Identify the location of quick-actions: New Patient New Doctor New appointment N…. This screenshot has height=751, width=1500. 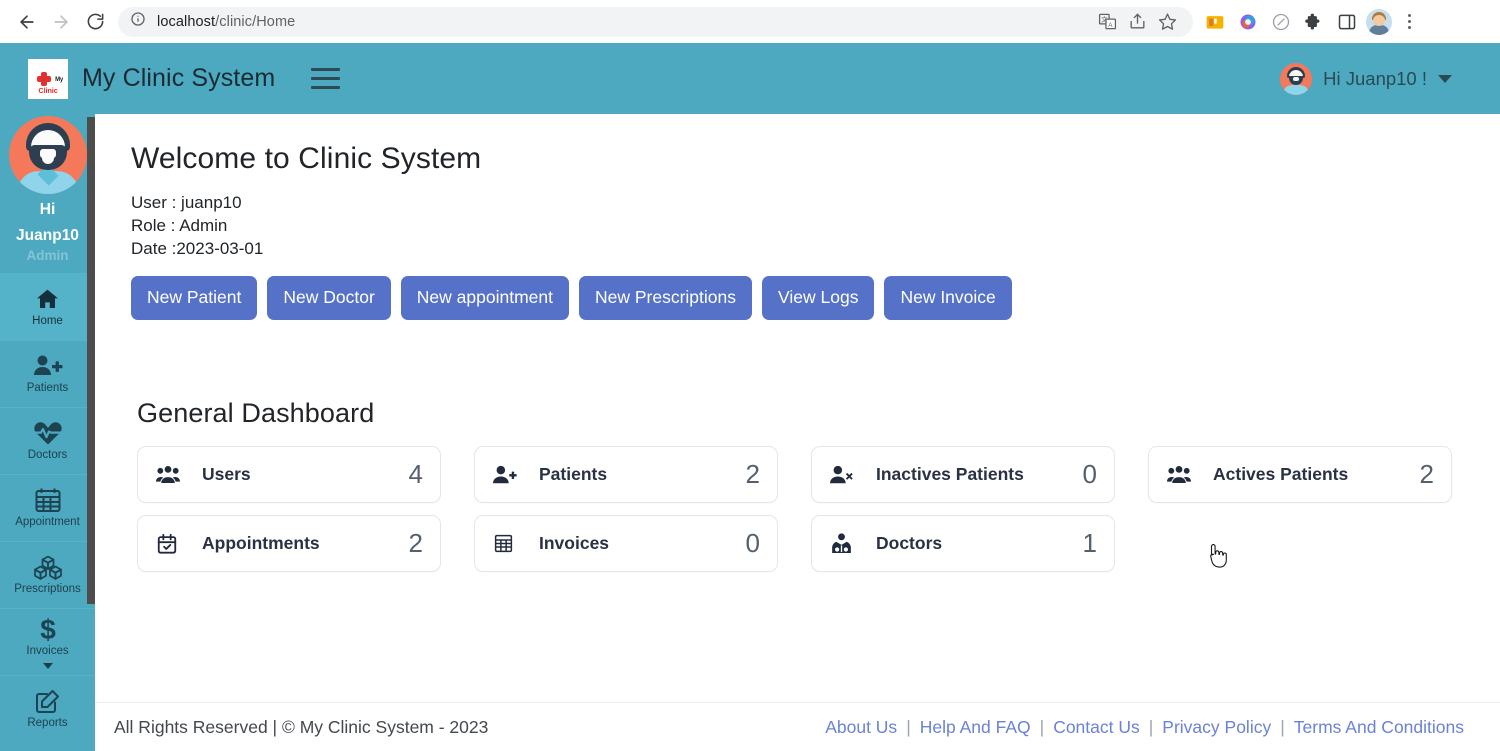
(797, 298).